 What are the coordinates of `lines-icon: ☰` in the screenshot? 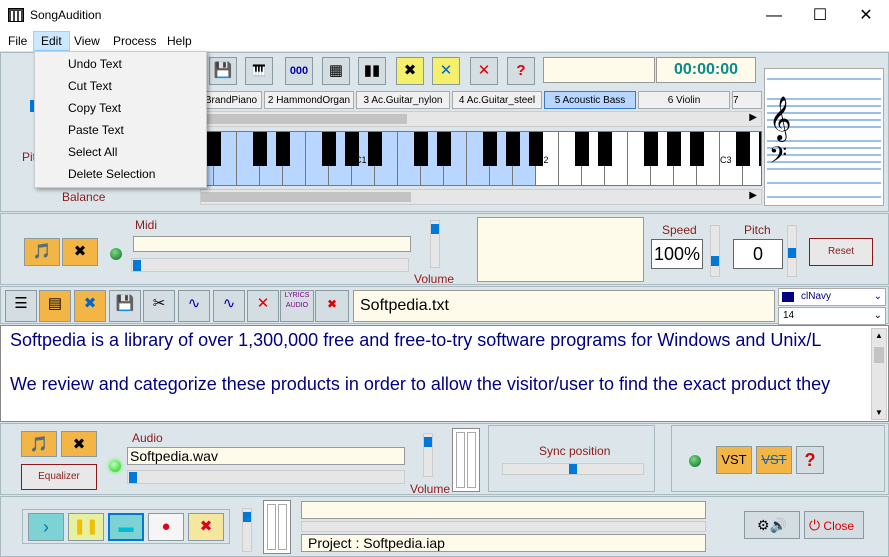 It's located at (21, 306).